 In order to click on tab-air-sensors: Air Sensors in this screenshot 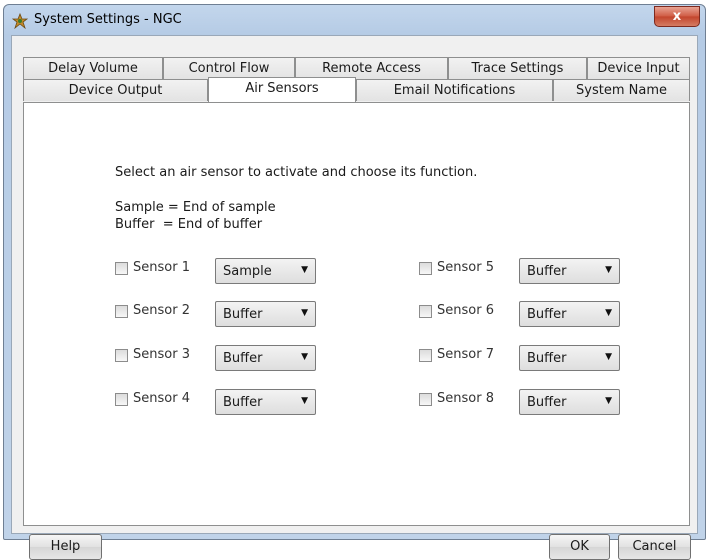, I will do `click(282, 89)`.